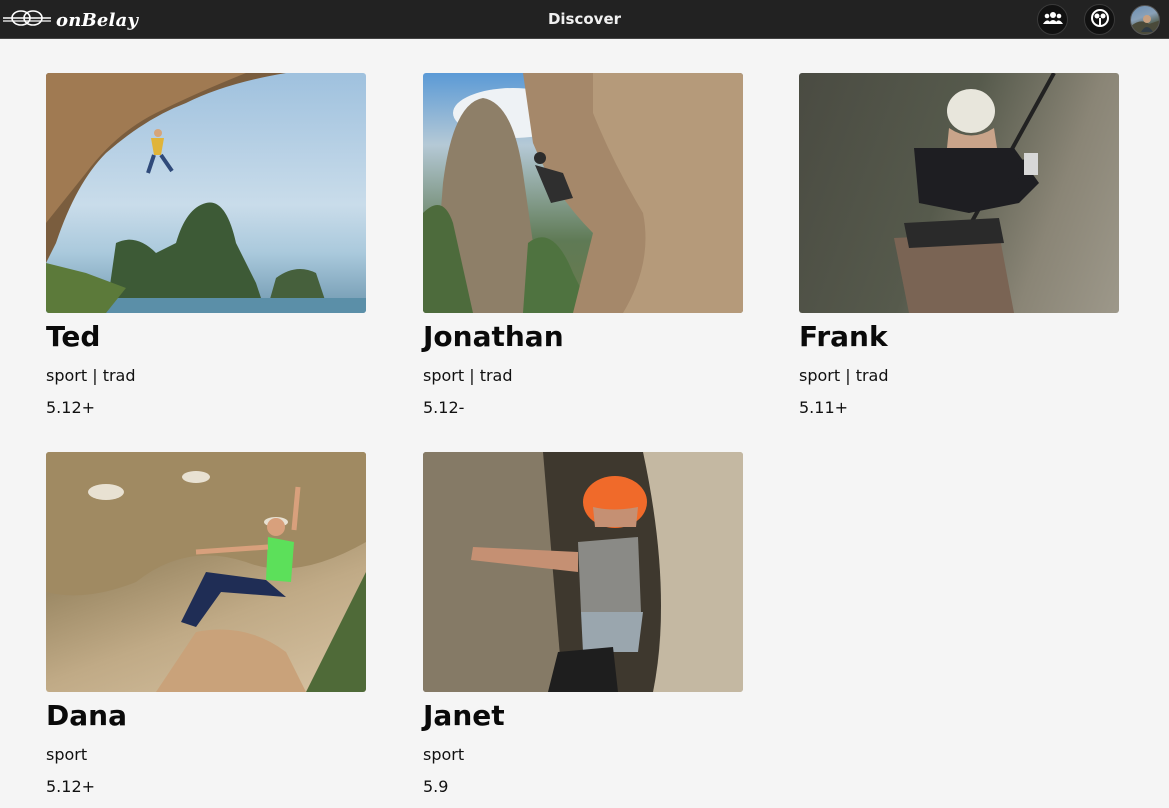 Image resolution: width=1169 pixels, height=808 pixels. Describe the element at coordinates (843, 336) in the screenshot. I see `climber-name: Frank` at that location.